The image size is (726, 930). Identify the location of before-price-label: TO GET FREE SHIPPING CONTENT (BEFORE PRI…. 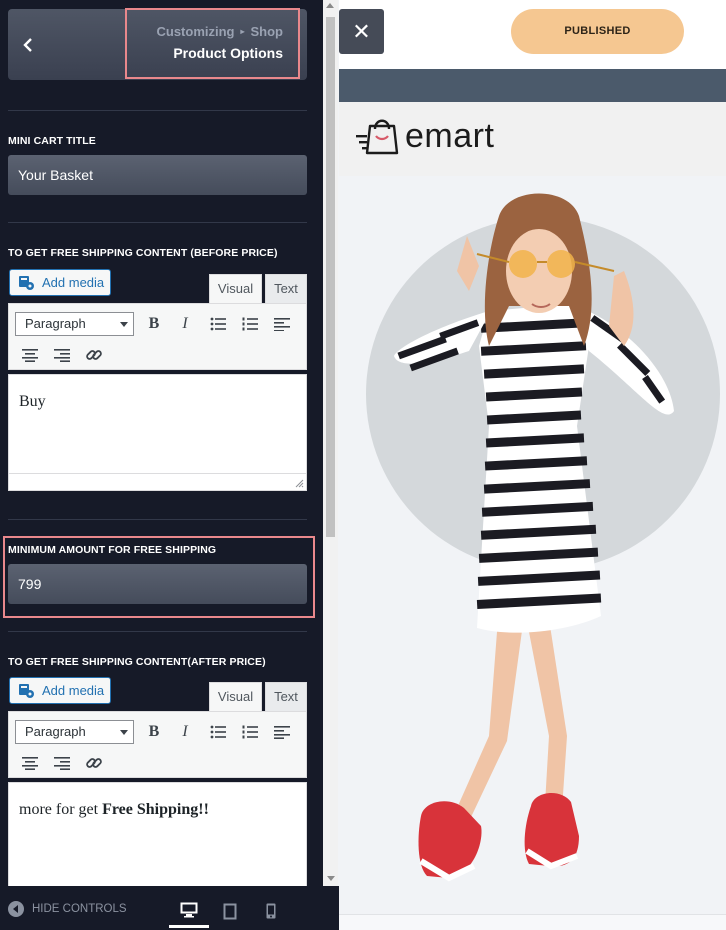
(143, 253).